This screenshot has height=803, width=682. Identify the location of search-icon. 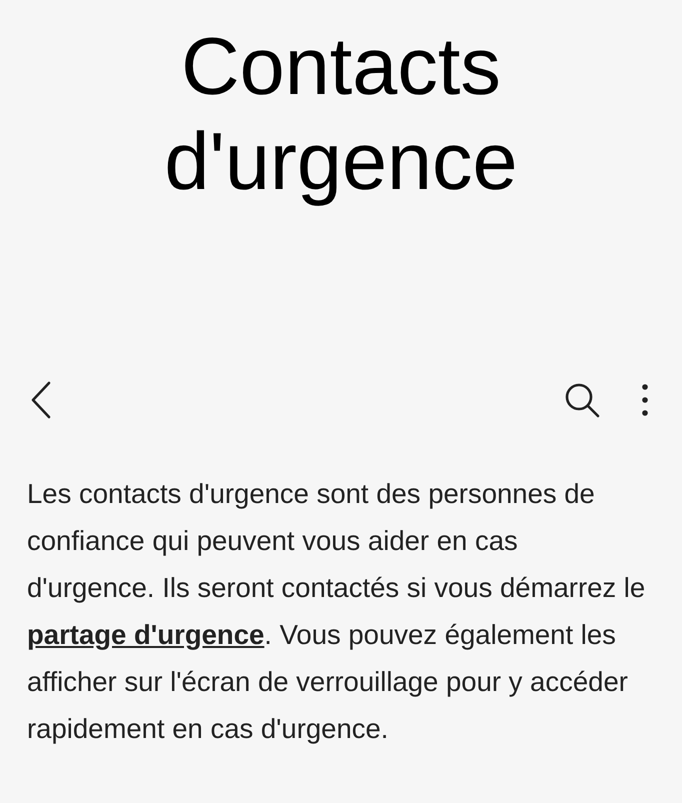
(582, 400).